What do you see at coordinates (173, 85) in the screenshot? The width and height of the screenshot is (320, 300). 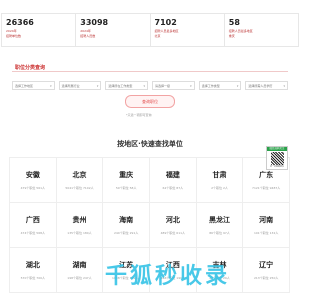 I see `level-select: 请选择一级 ▾` at bounding box center [173, 85].